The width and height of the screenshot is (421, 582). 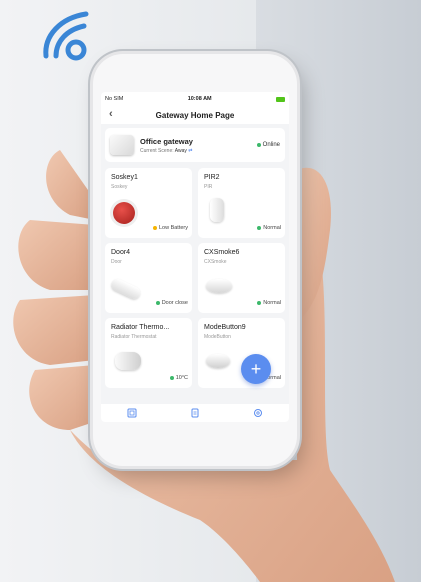 What do you see at coordinates (225, 327) in the screenshot?
I see `device-name: ModeButton9` at bounding box center [225, 327].